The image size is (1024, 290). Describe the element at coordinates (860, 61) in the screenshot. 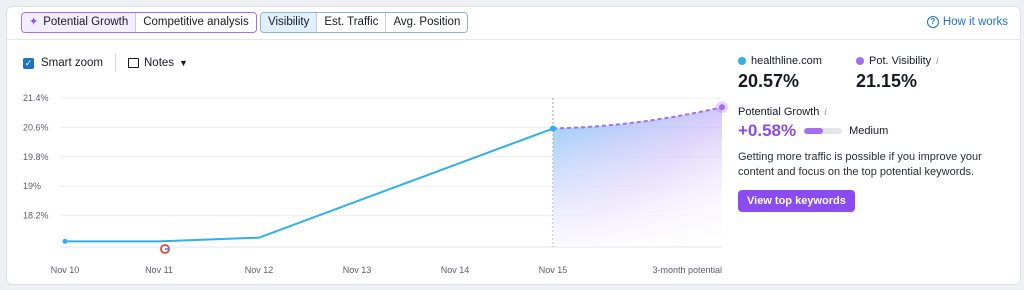

I see `potential-dot` at that location.